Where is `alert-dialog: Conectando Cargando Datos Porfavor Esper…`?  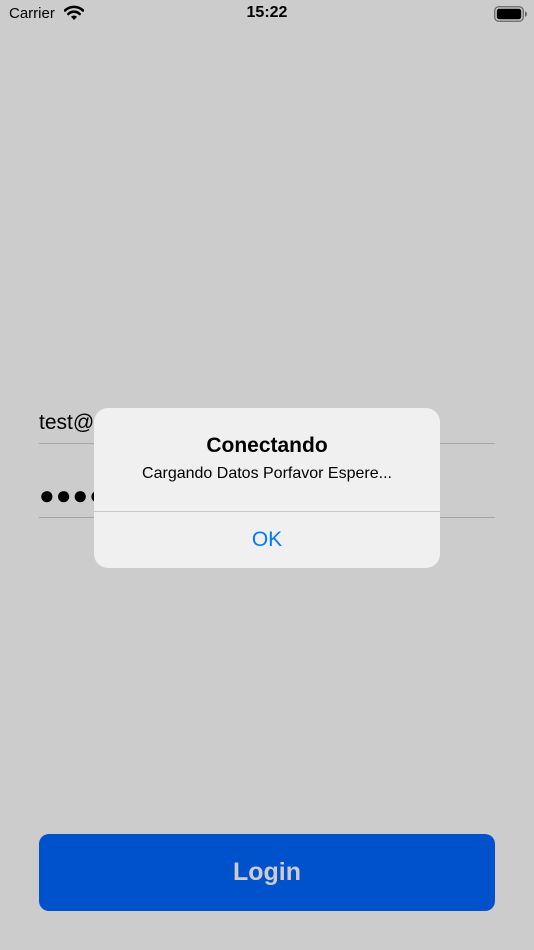
alert-dialog: Conectando Cargando Datos Porfavor Esper… is located at coordinates (267, 488).